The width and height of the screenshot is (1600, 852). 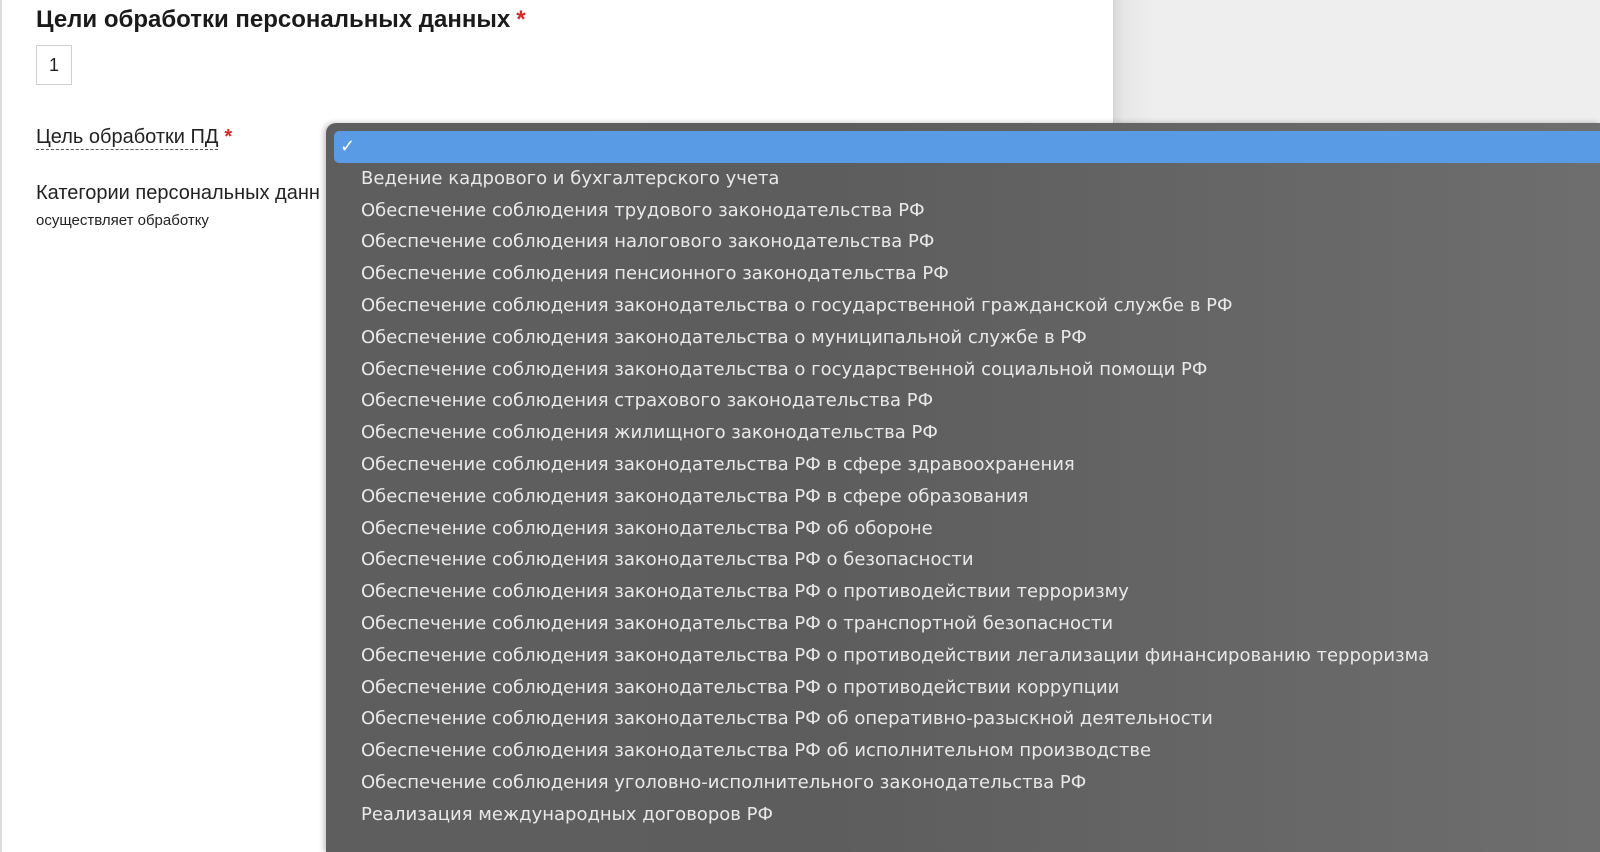 I want to click on categories-field-label: Категории персональных данн, so click(x=178, y=193).